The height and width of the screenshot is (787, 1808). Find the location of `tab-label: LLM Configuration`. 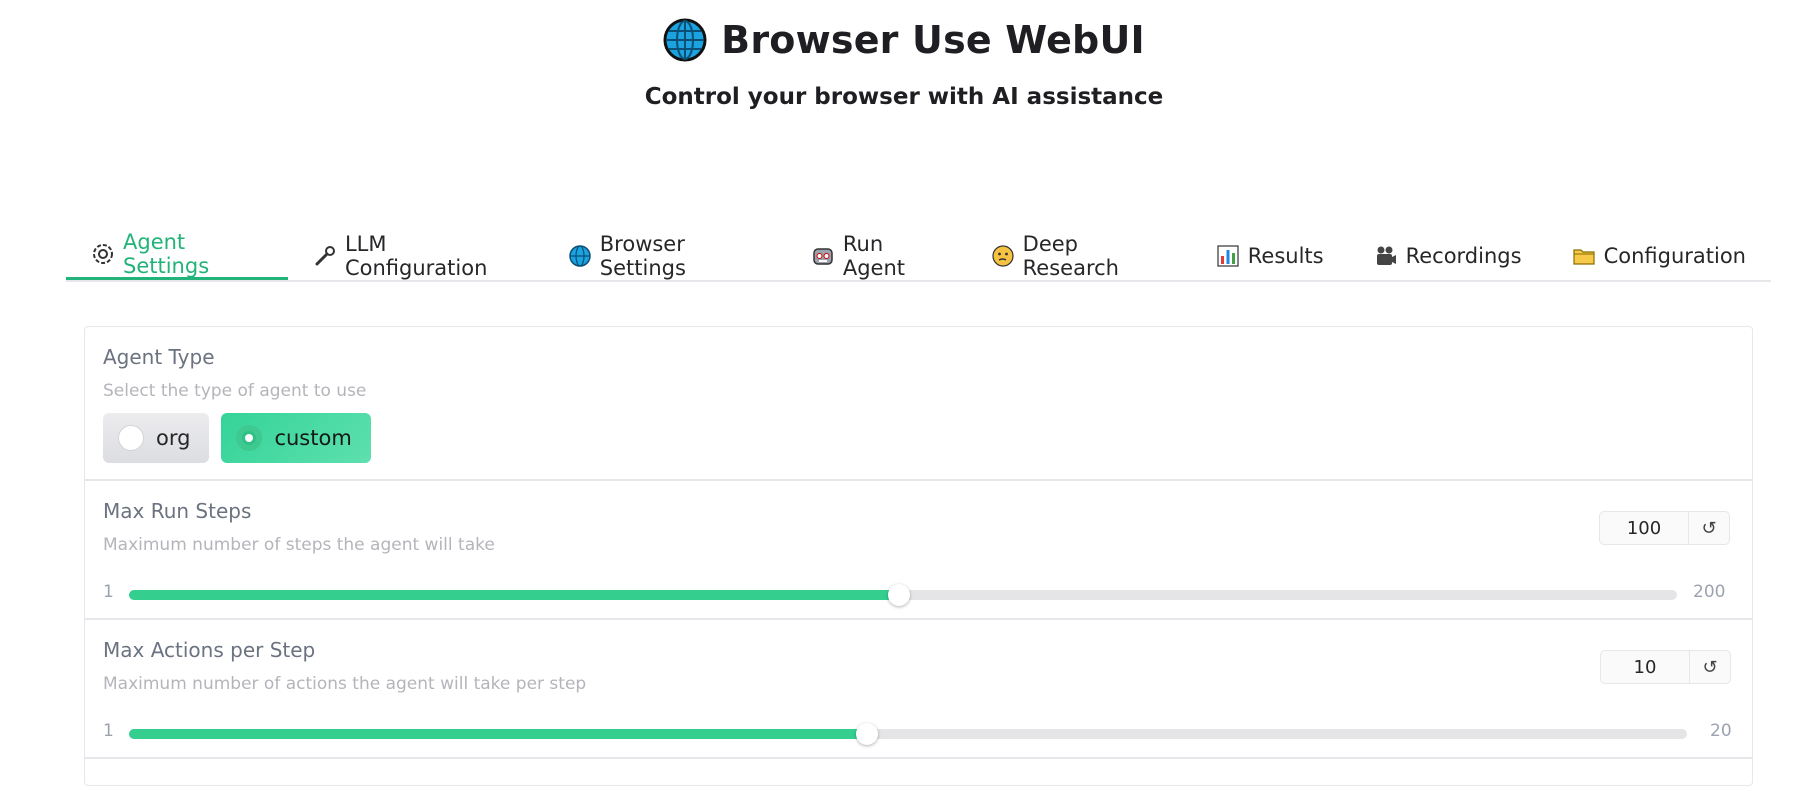

tab-label: LLM Configuration is located at coordinates (416, 256).